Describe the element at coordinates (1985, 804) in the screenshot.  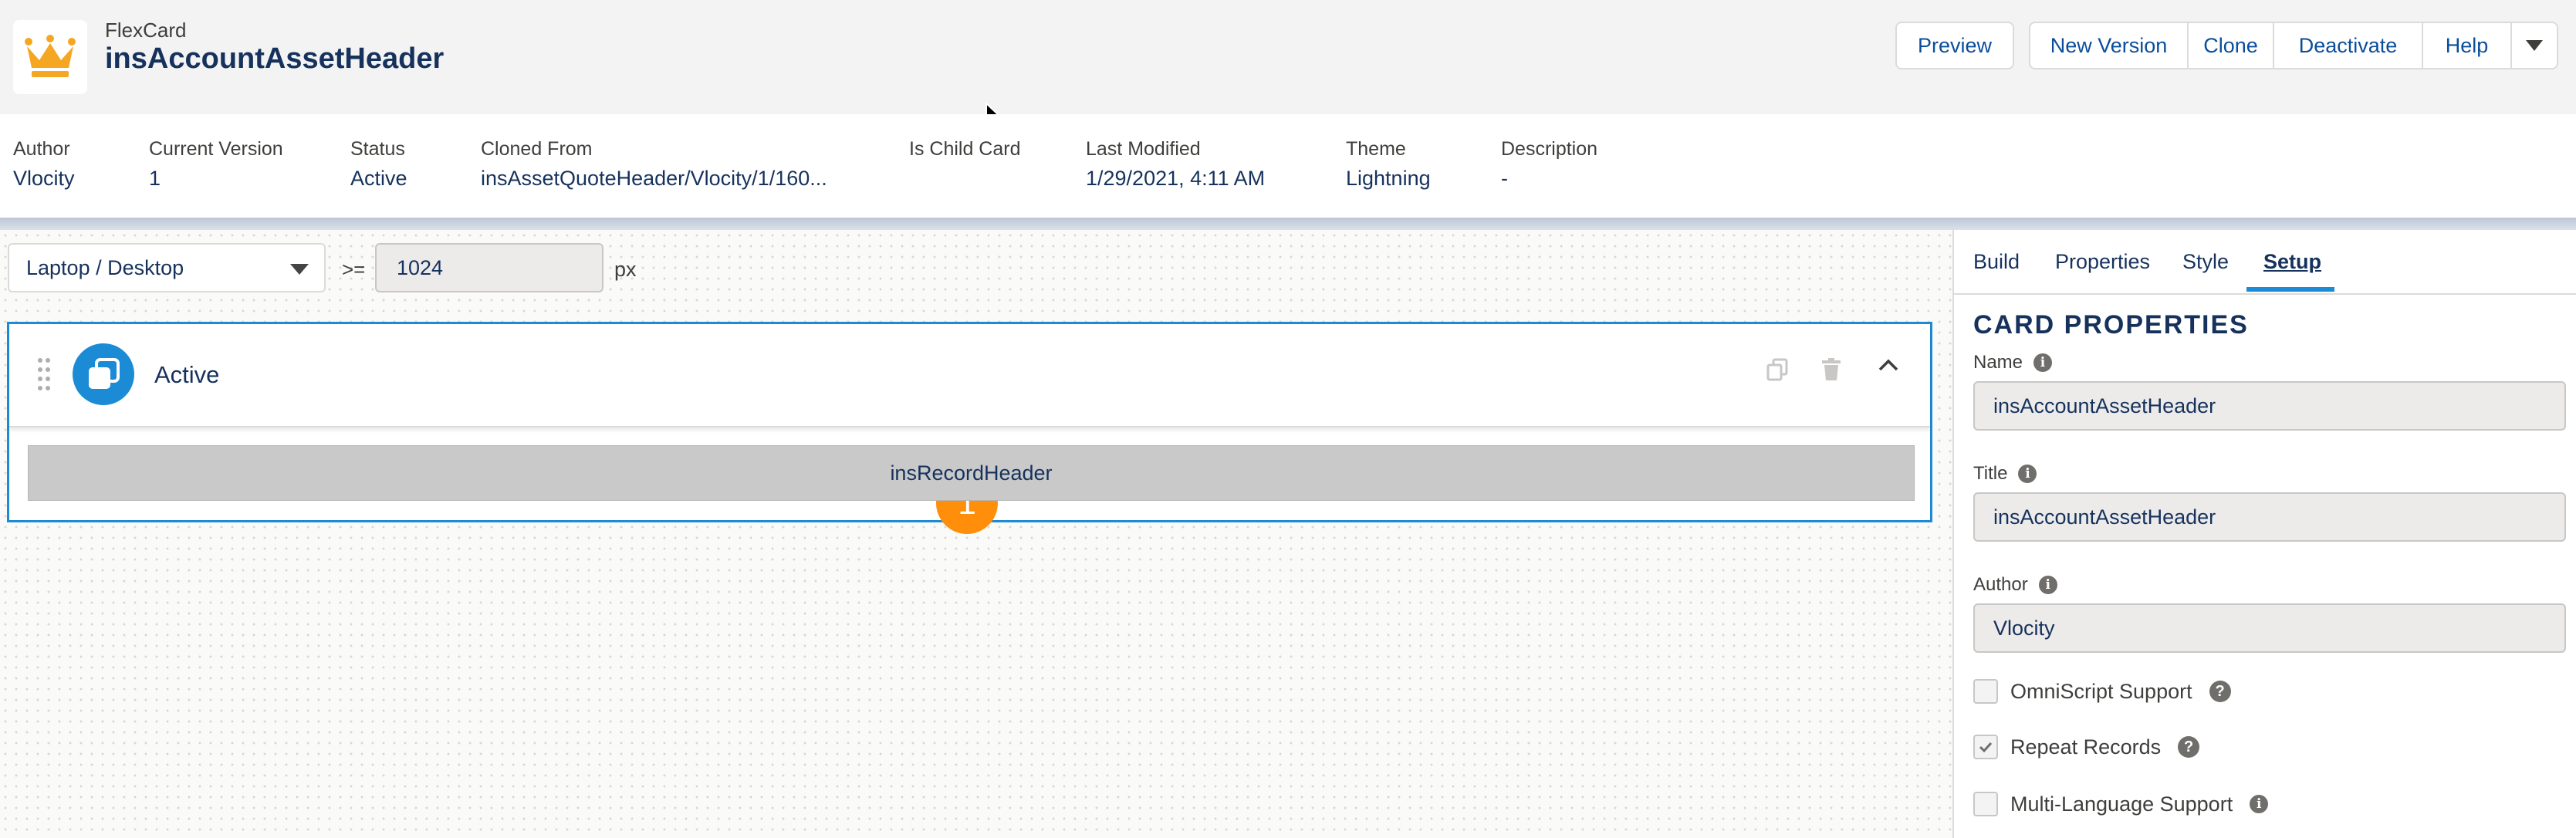
I see `multi-language-support-checkbox` at that location.